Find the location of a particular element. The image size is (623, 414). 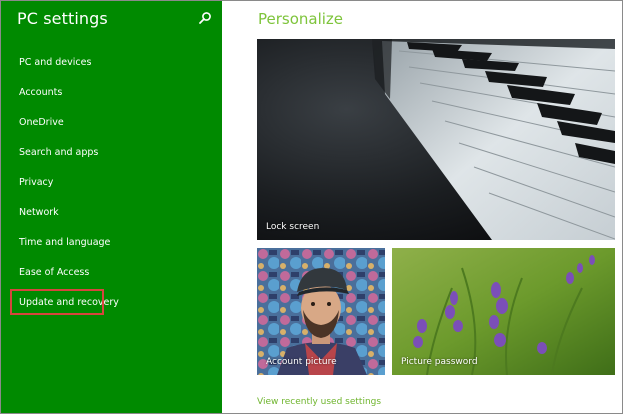

picture-password-label: Picture password is located at coordinates (439, 362).